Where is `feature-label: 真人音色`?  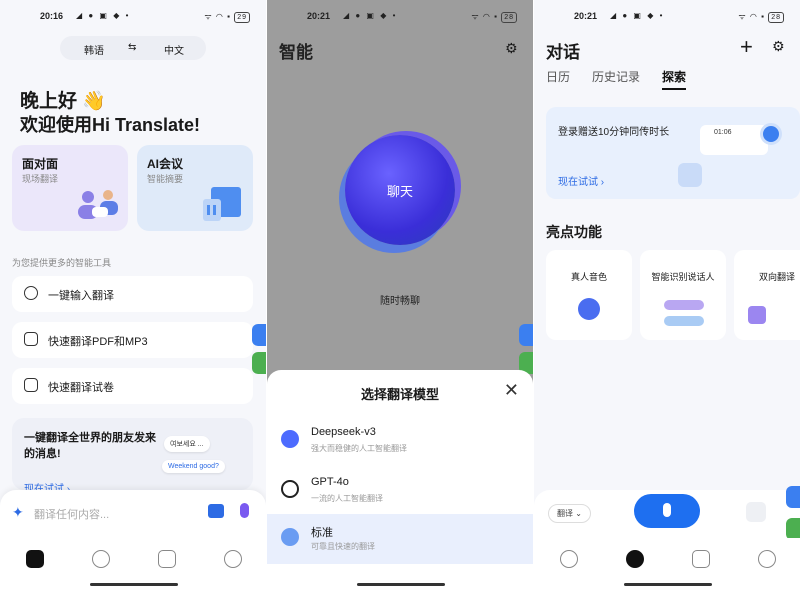
feature-label: 真人音色 is located at coordinates (588, 277).